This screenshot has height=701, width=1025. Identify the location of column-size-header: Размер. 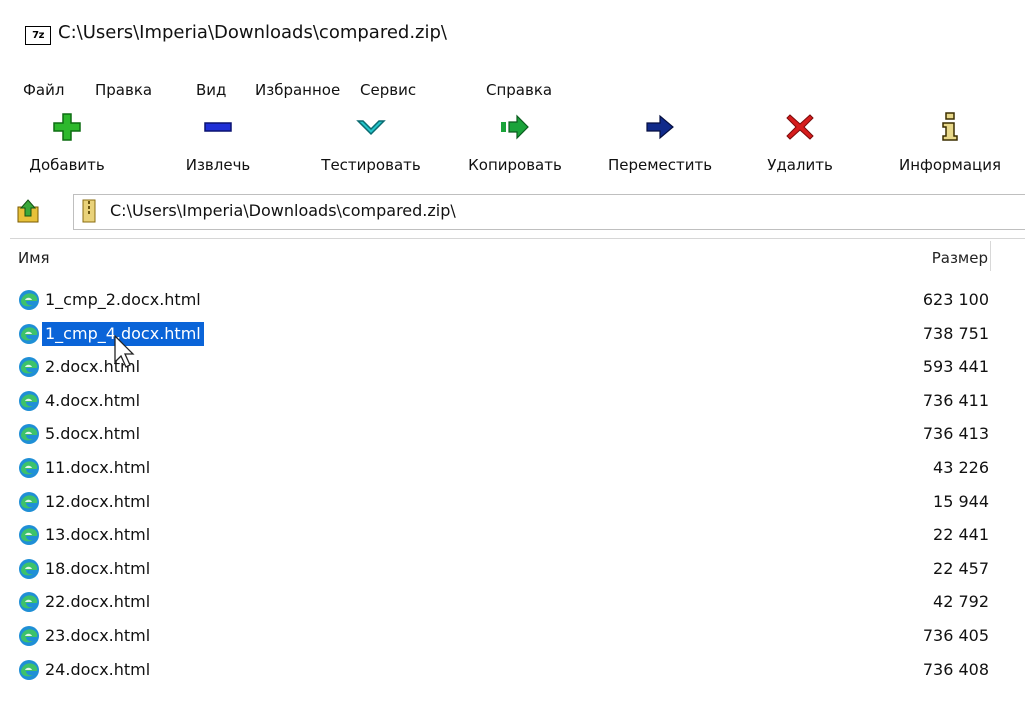
(960, 258).